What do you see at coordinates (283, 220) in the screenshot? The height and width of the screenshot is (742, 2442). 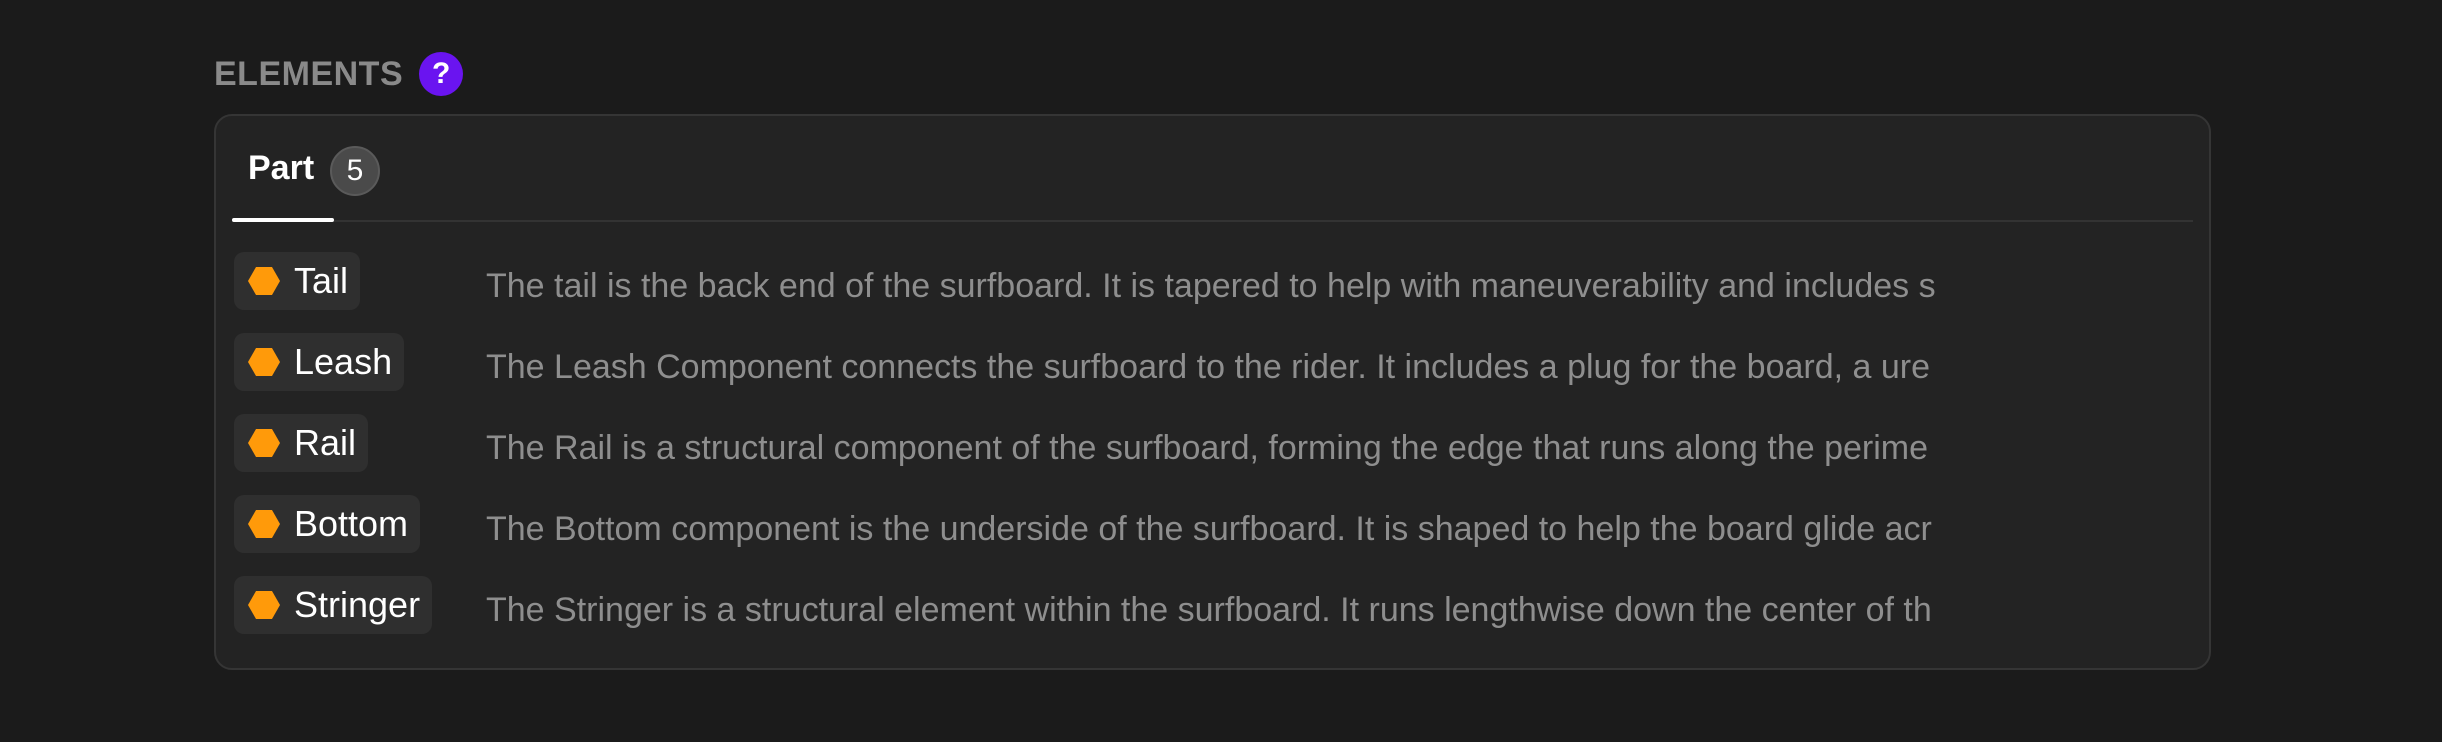 I see `active-tab-indicator` at bounding box center [283, 220].